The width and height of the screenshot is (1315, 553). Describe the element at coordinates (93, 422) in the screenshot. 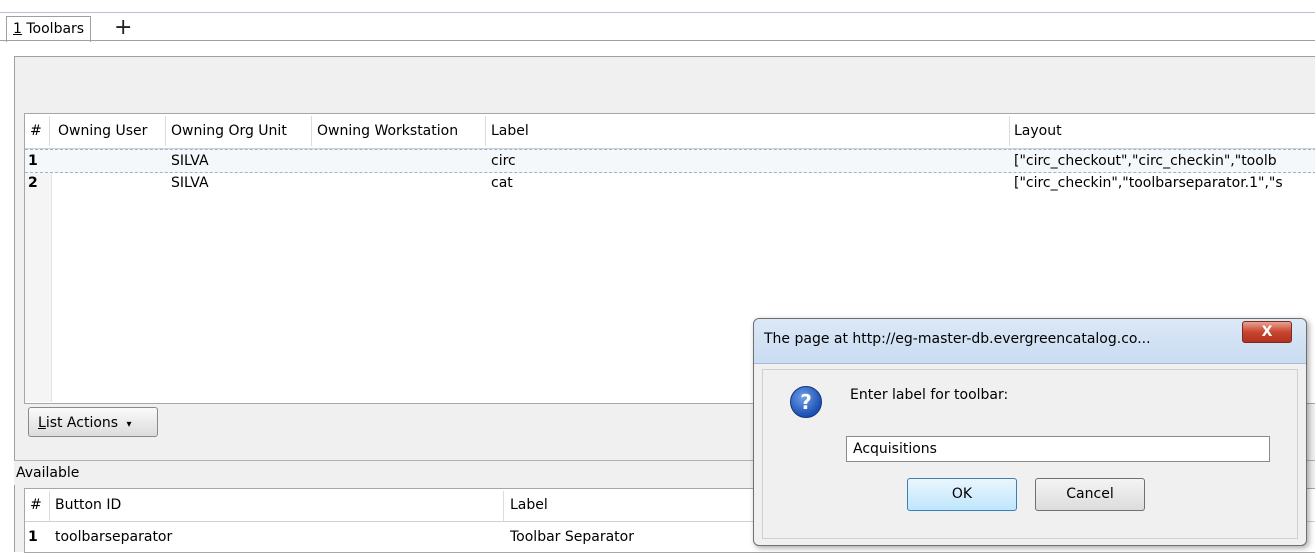

I see `list-actions-button: List Actions ▾` at that location.